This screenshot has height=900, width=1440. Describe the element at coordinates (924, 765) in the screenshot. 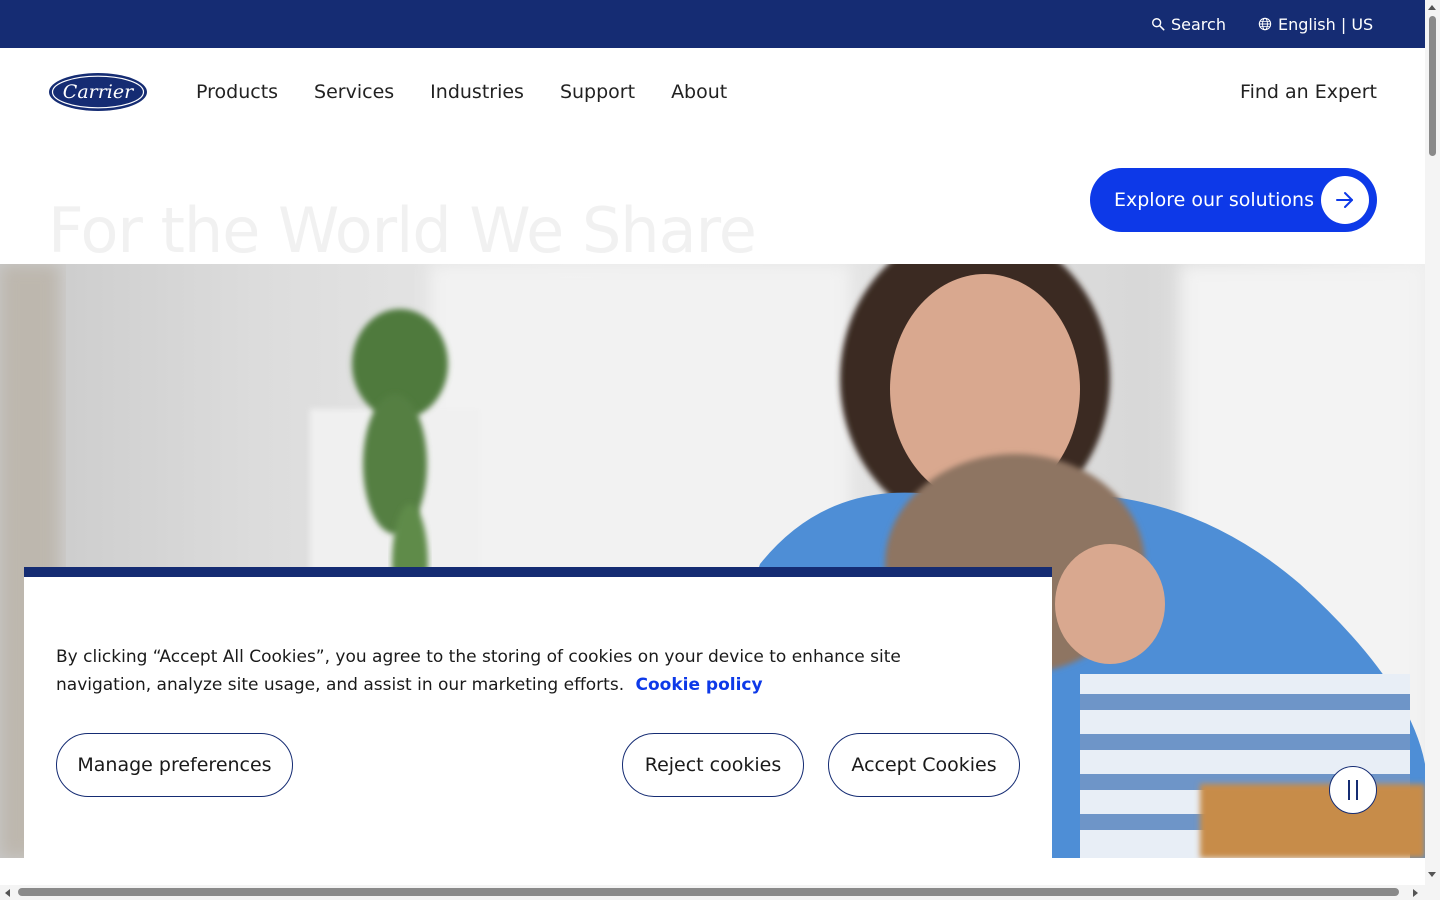

I see `accept-cookies-button: Accept Cookies` at that location.